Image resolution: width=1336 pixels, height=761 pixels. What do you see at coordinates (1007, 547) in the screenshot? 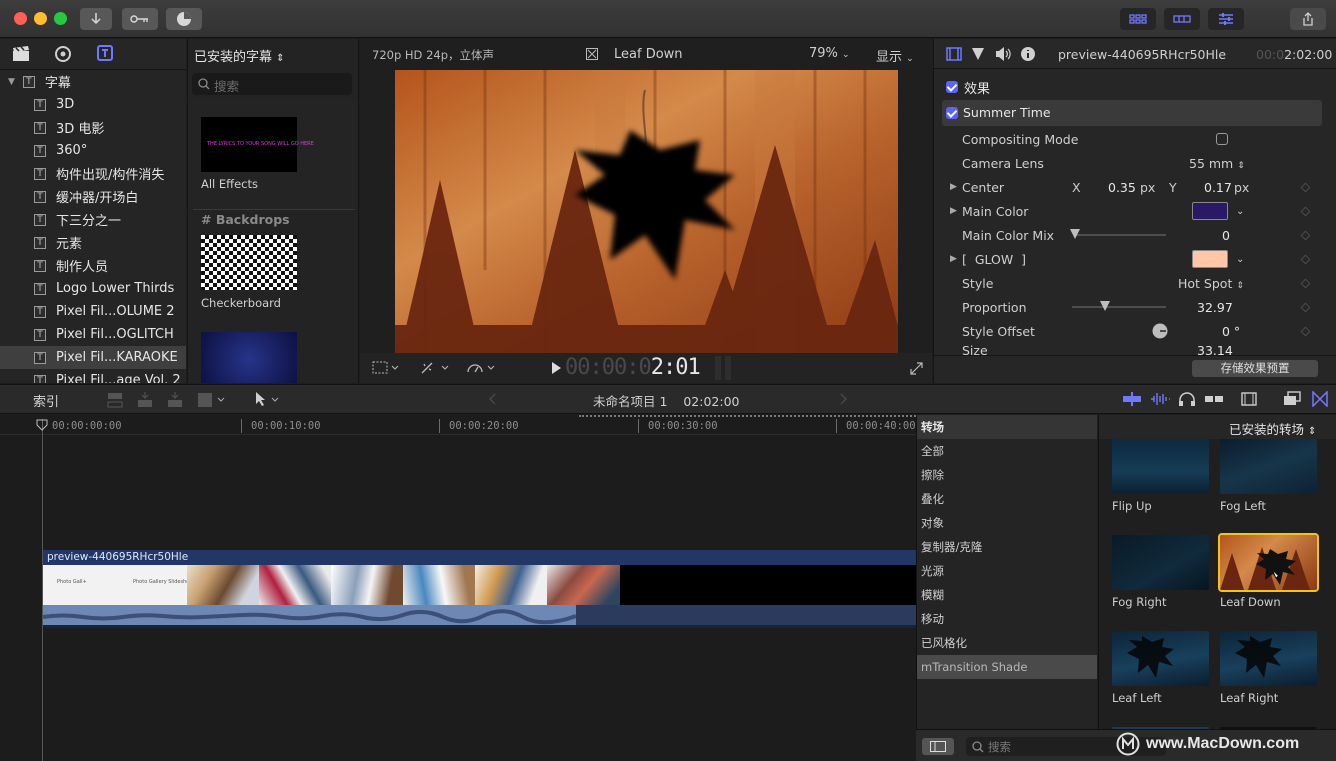
I see `transition-category: 复制器/克隆` at bounding box center [1007, 547].